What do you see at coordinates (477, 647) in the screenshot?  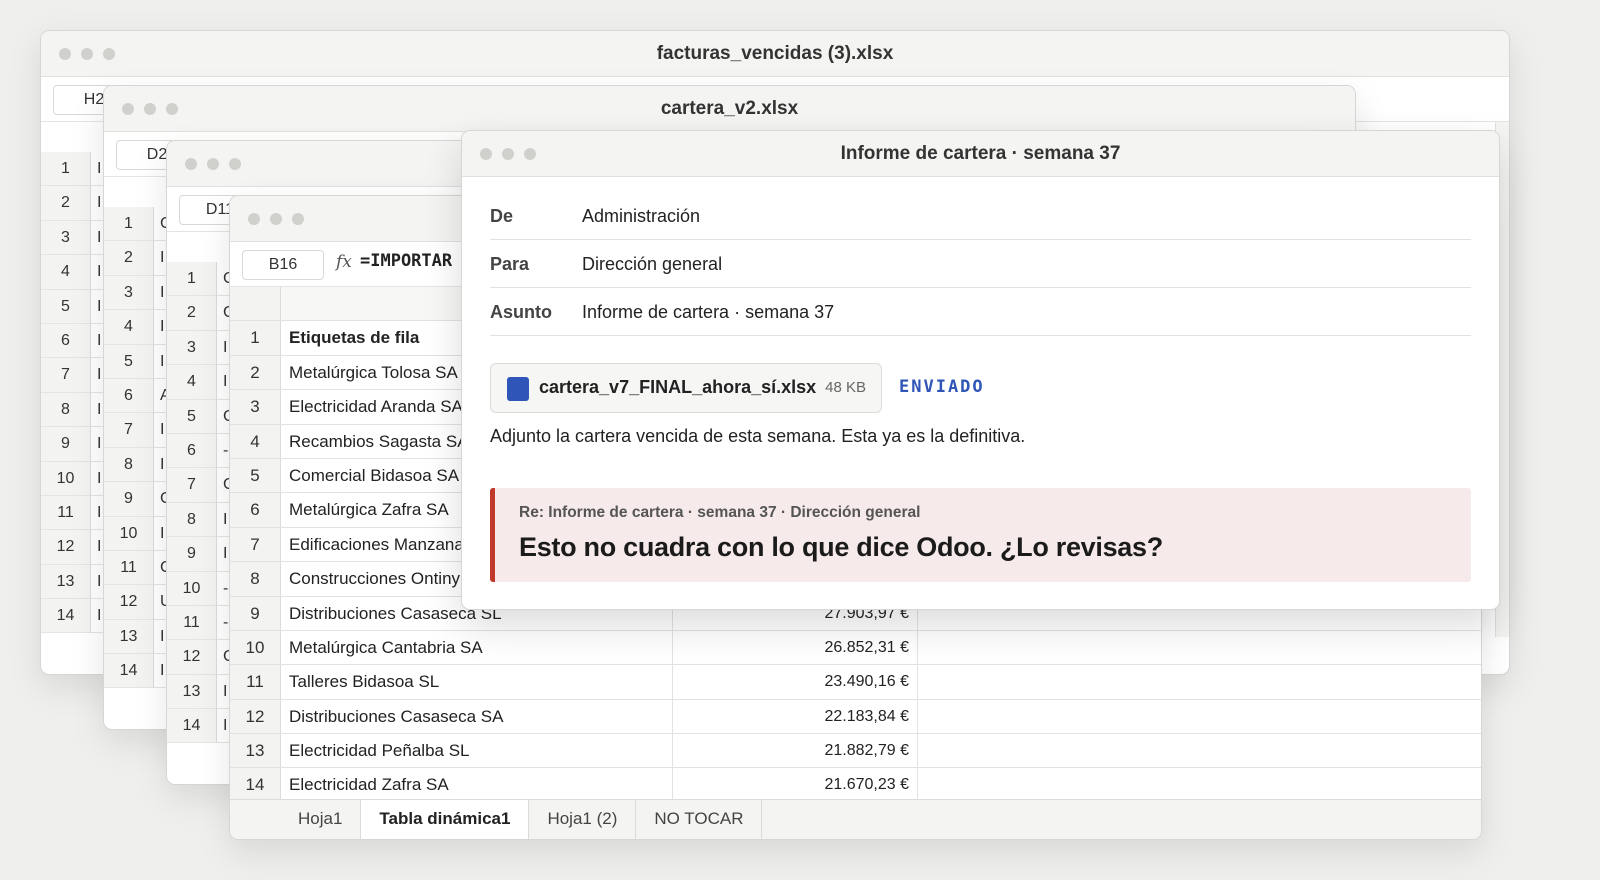 I see `row-label-cell: Metalúrgica Cantabria SA` at bounding box center [477, 647].